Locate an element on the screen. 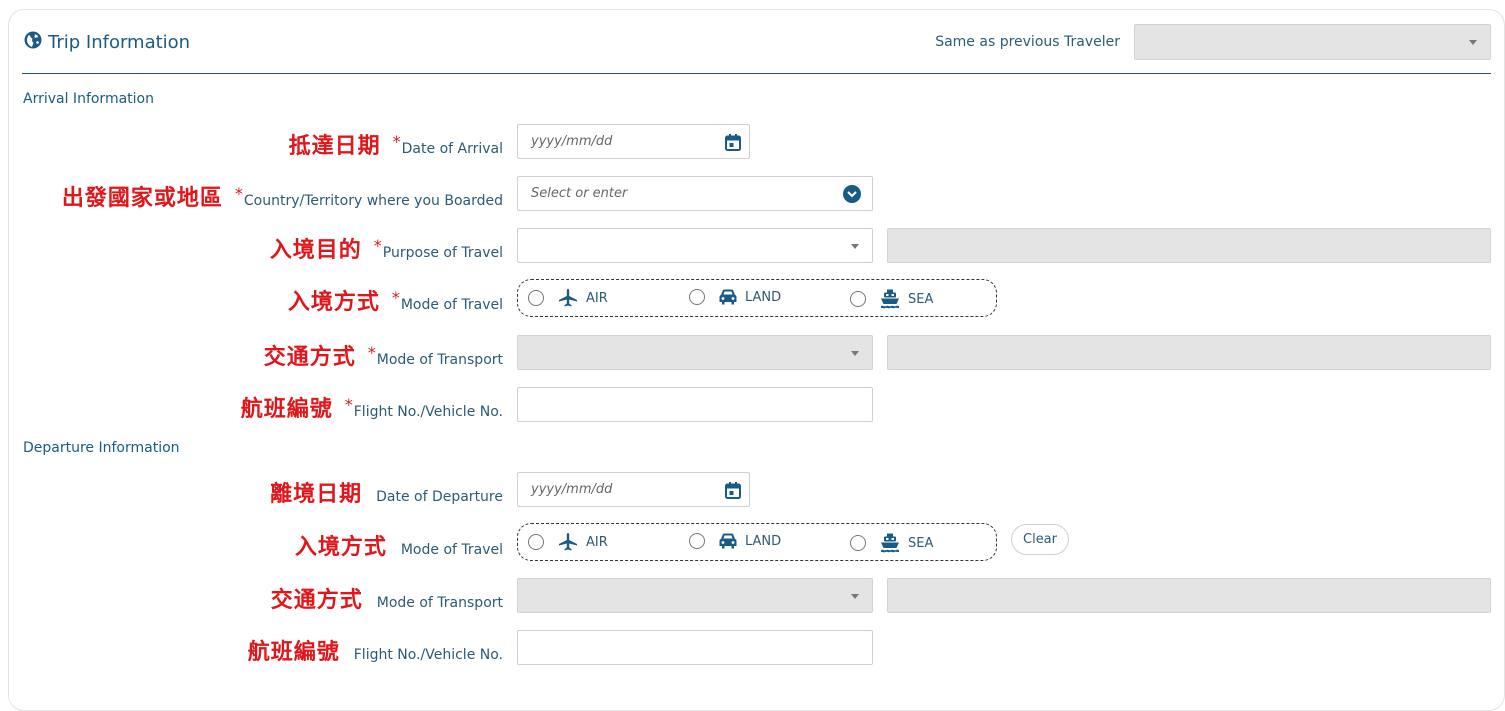  header-divider is located at coordinates (756, 73).